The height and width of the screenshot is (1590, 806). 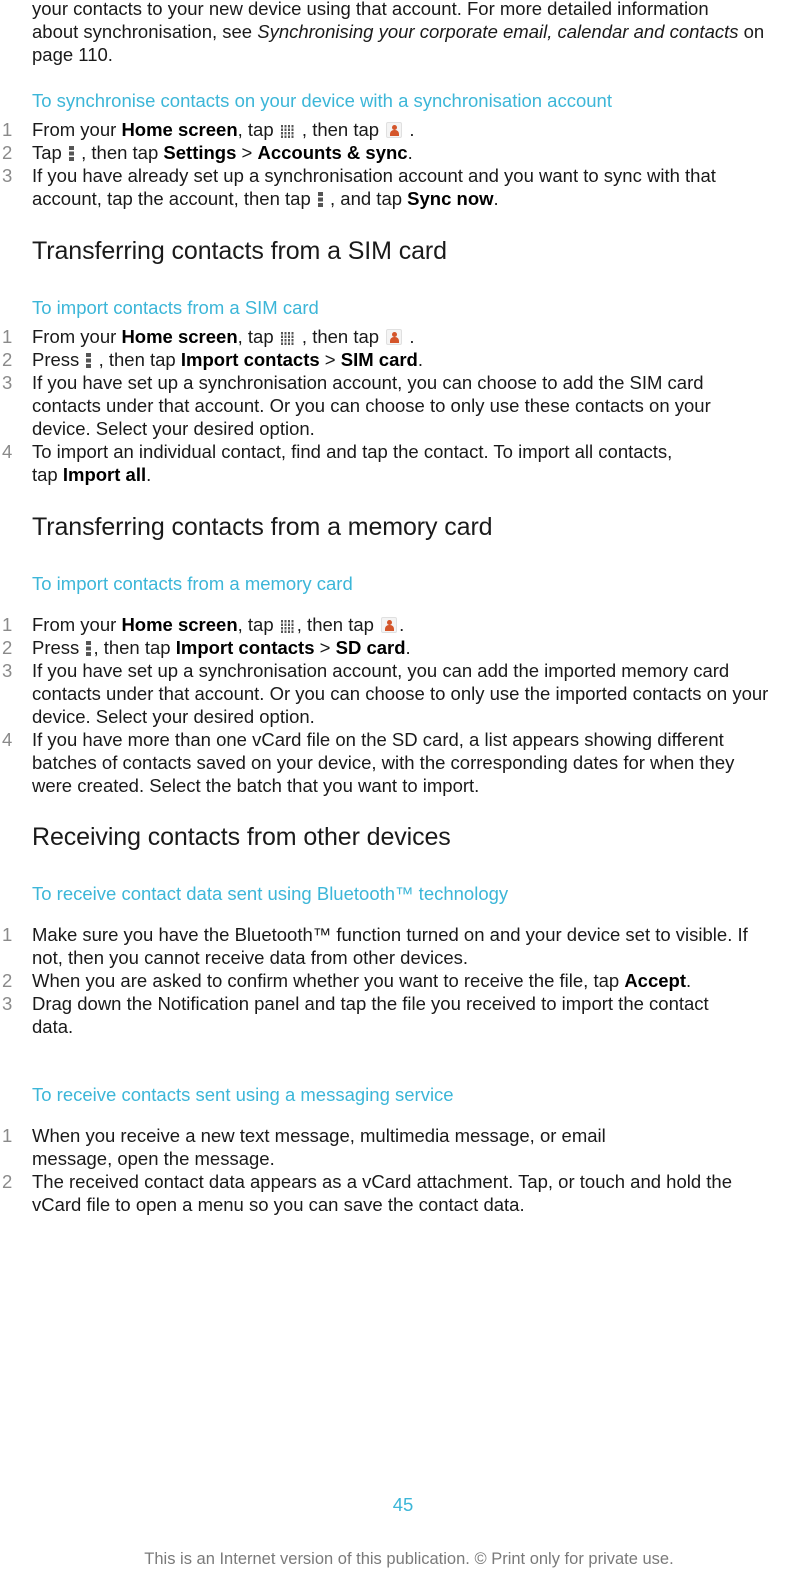 What do you see at coordinates (450, 198) in the screenshot?
I see `ui-term: Sync now` at bounding box center [450, 198].